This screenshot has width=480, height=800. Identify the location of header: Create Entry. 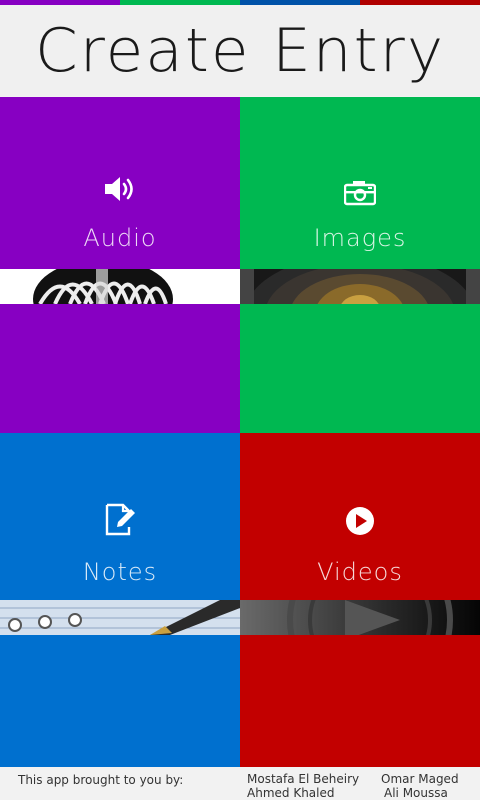
(240, 50).